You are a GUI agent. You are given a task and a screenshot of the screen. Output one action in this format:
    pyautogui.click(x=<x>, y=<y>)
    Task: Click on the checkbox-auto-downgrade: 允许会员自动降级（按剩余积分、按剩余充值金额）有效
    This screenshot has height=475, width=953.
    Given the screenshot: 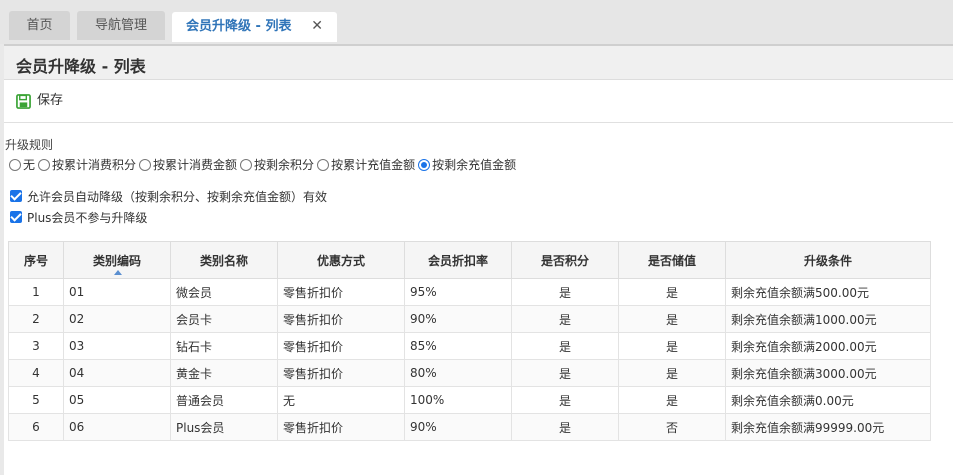 What is the action you would take?
    pyautogui.click(x=168, y=196)
    